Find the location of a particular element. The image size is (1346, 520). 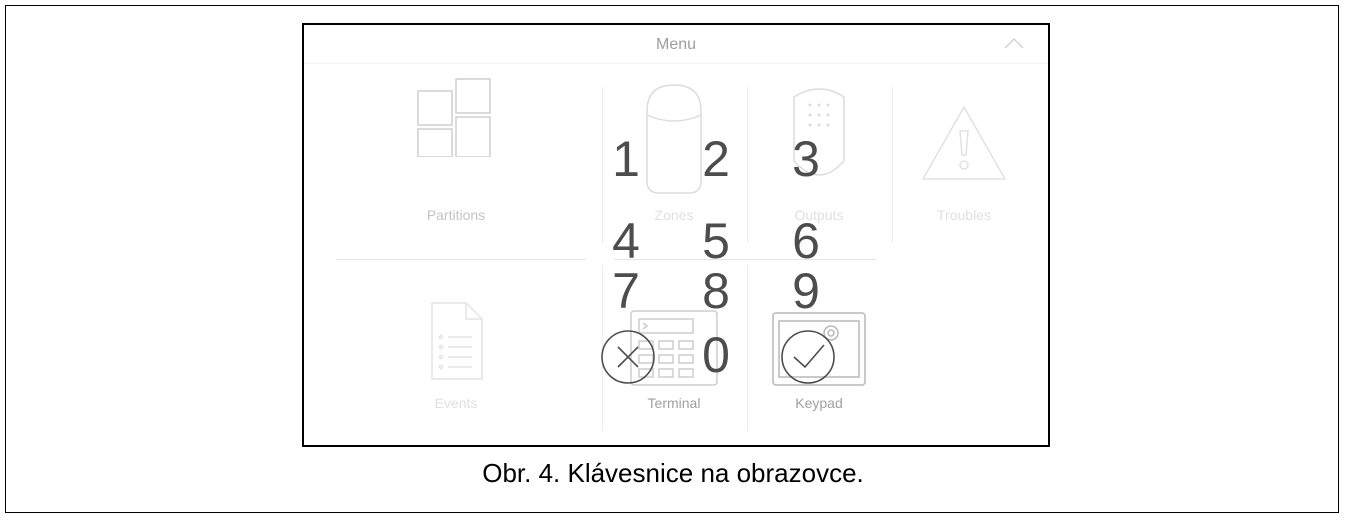

confirm-circle-check-icon is located at coordinates (808, 357).